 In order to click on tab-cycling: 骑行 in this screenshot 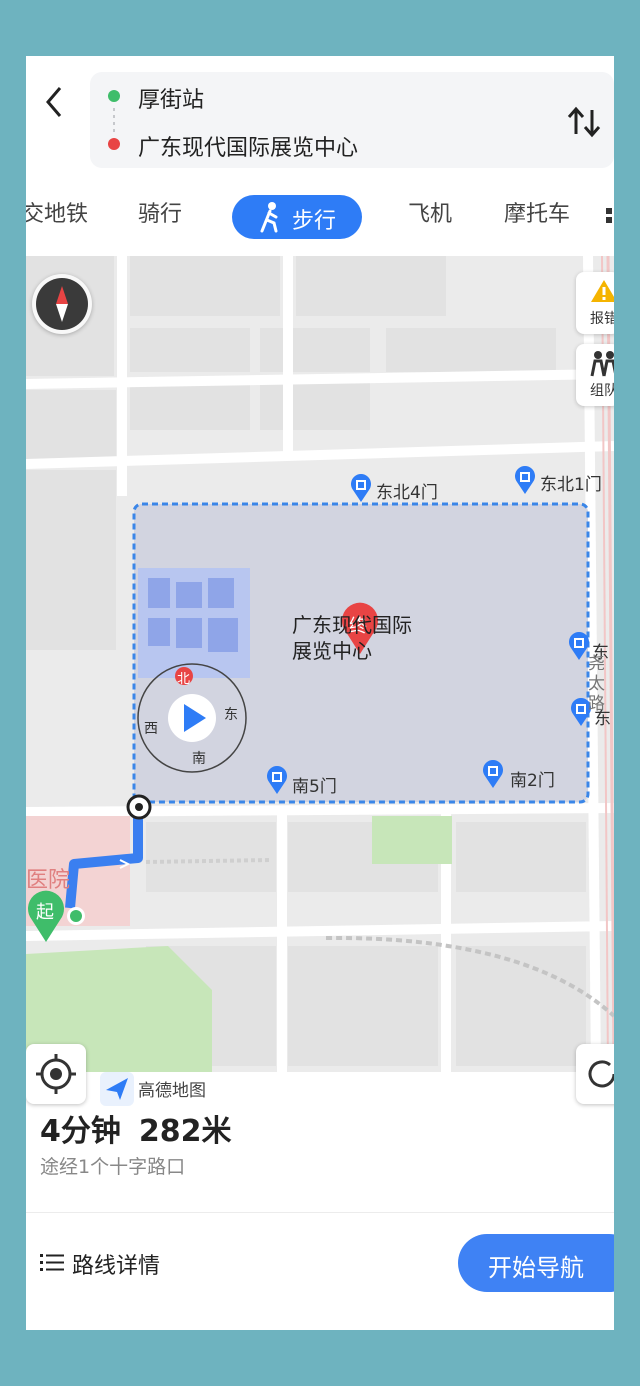, I will do `click(160, 212)`.